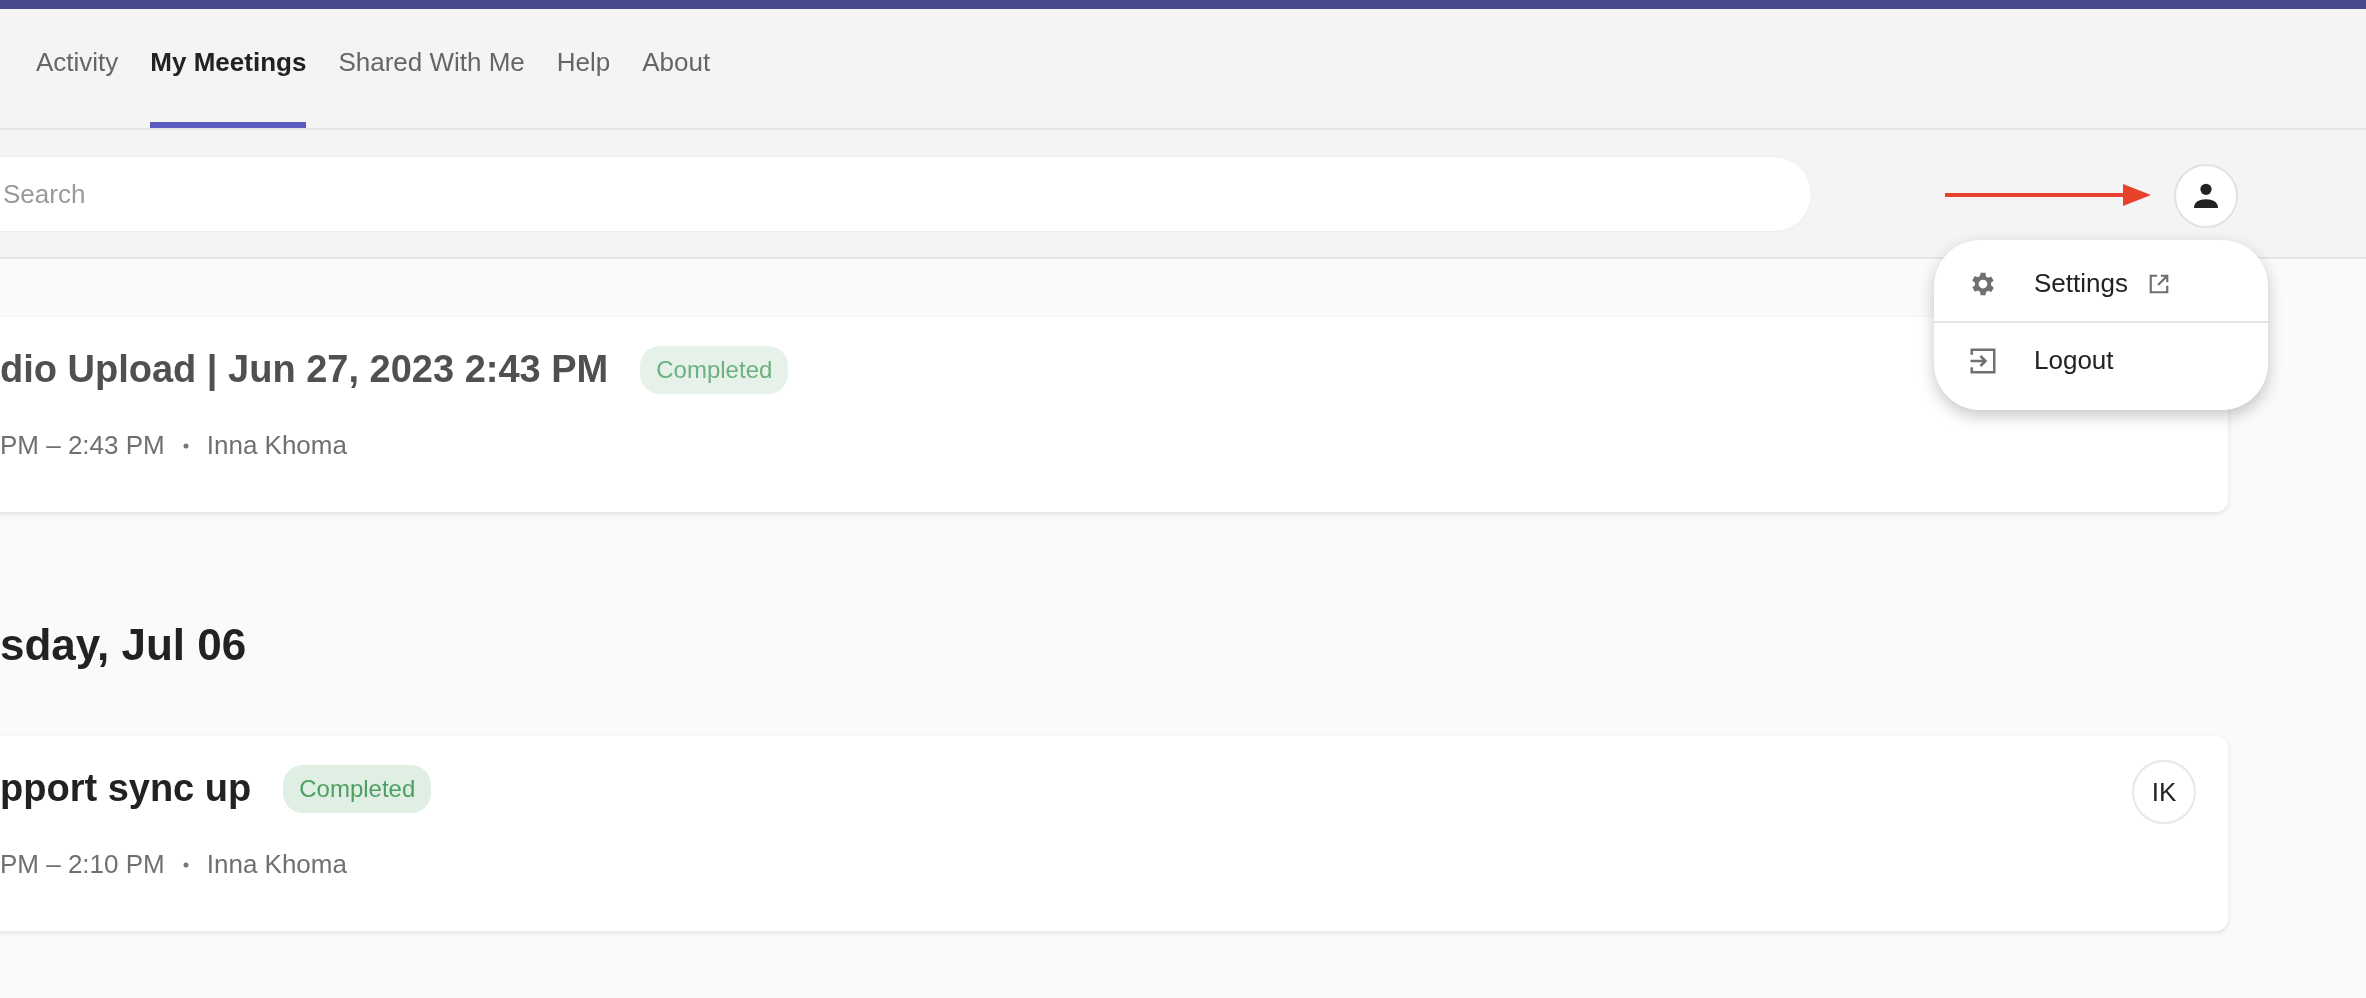  What do you see at coordinates (2164, 792) in the screenshot?
I see `participant-avatar: IK` at bounding box center [2164, 792].